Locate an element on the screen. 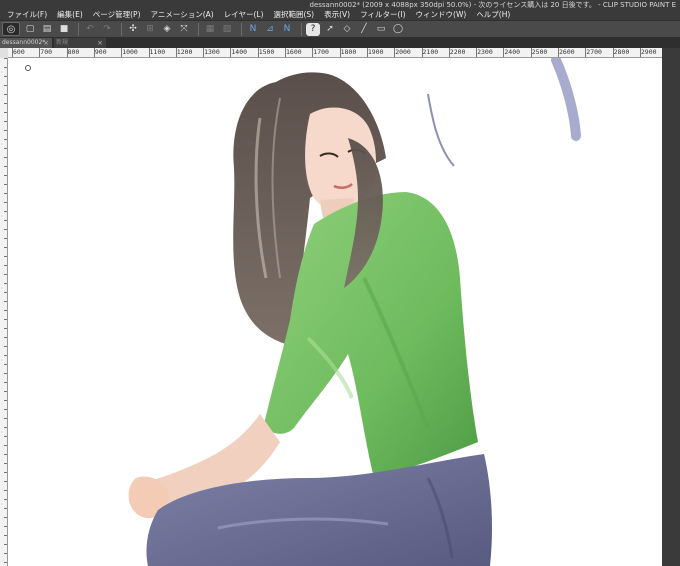 The height and width of the screenshot is (566, 680). redo-icon: ↷ is located at coordinates (107, 29).